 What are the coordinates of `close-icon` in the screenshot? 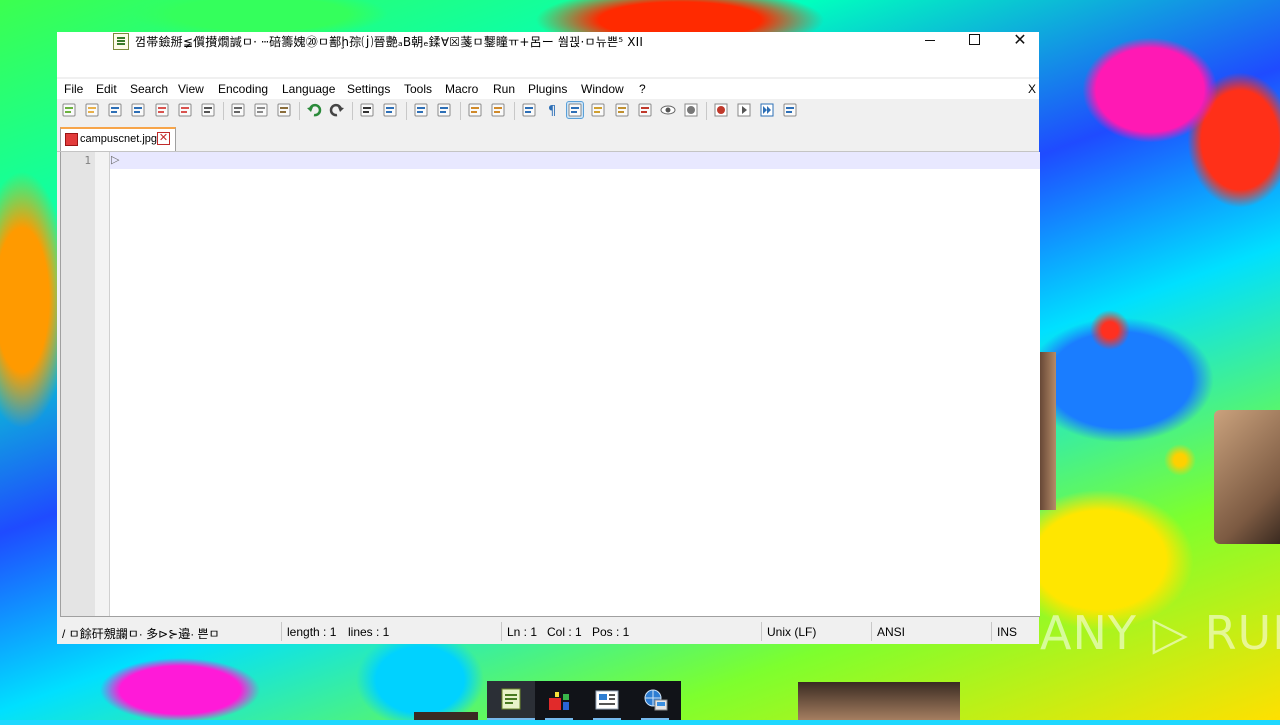 It's located at (162, 110).